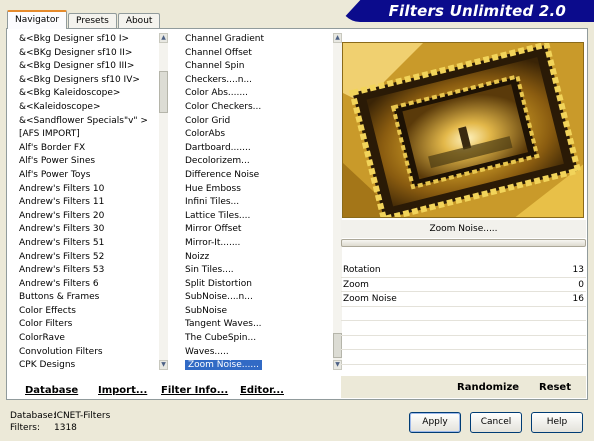 The height and width of the screenshot is (441, 594). Describe the element at coordinates (435, 422) in the screenshot. I see `apply-button: Apply` at that location.